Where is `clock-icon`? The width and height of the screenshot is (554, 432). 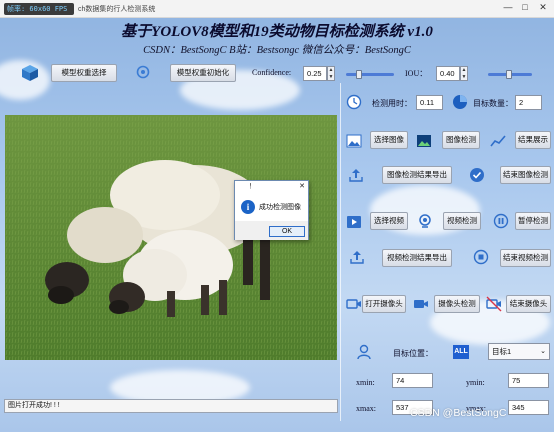 clock-icon is located at coordinates (354, 102).